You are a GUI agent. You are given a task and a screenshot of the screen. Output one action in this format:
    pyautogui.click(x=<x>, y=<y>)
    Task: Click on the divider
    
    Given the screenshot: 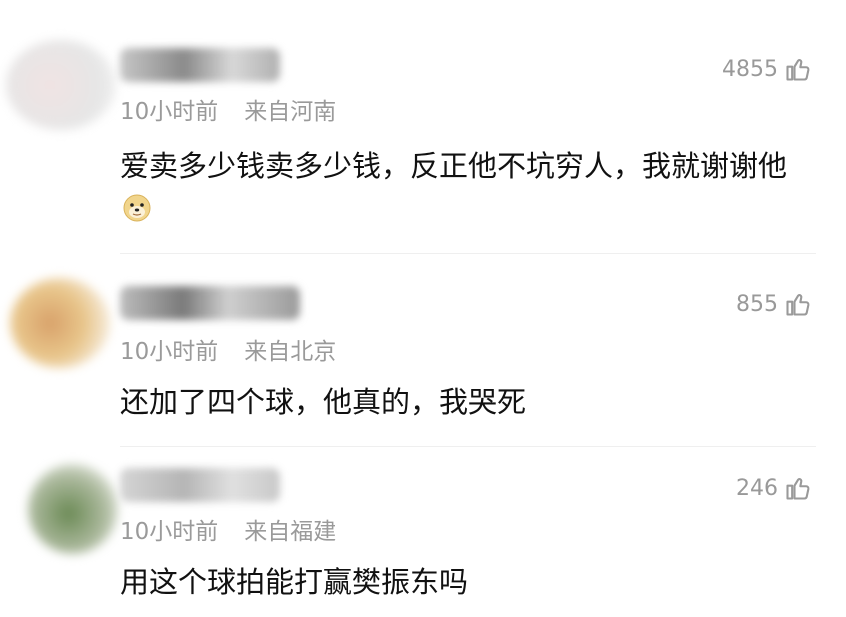 What is the action you would take?
    pyautogui.click(x=468, y=253)
    